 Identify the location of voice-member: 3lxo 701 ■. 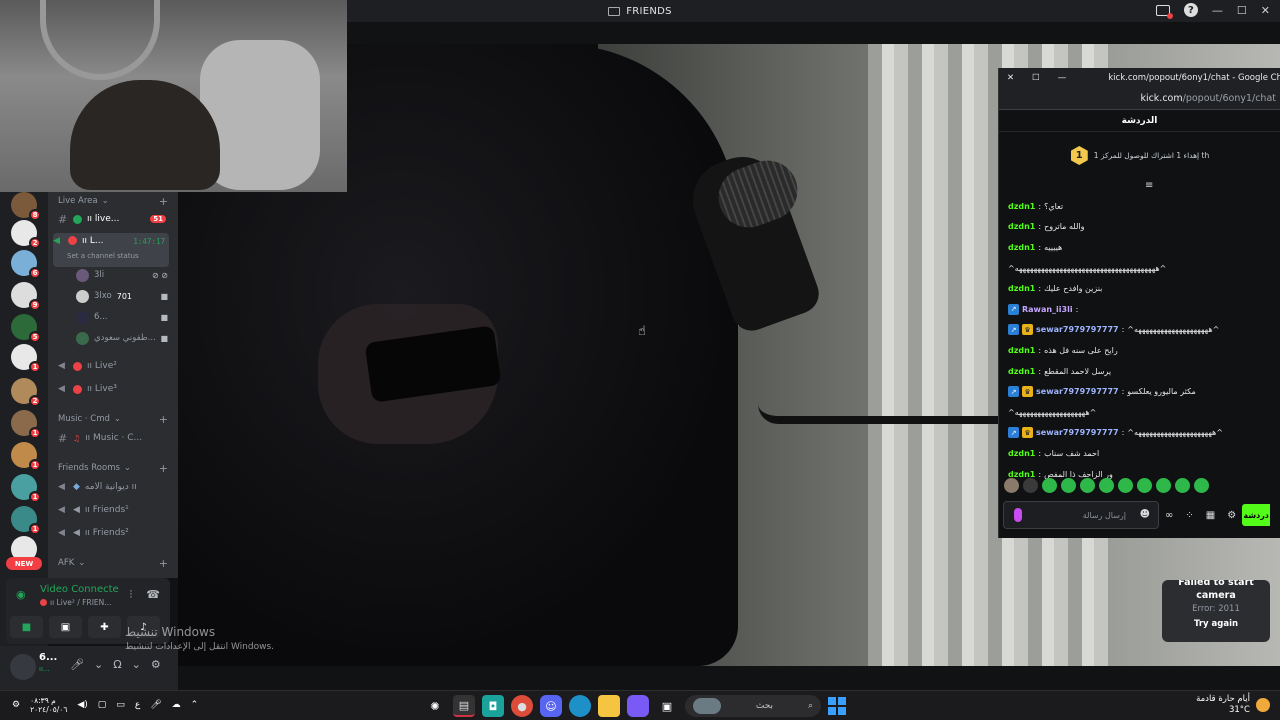
(122, 296).